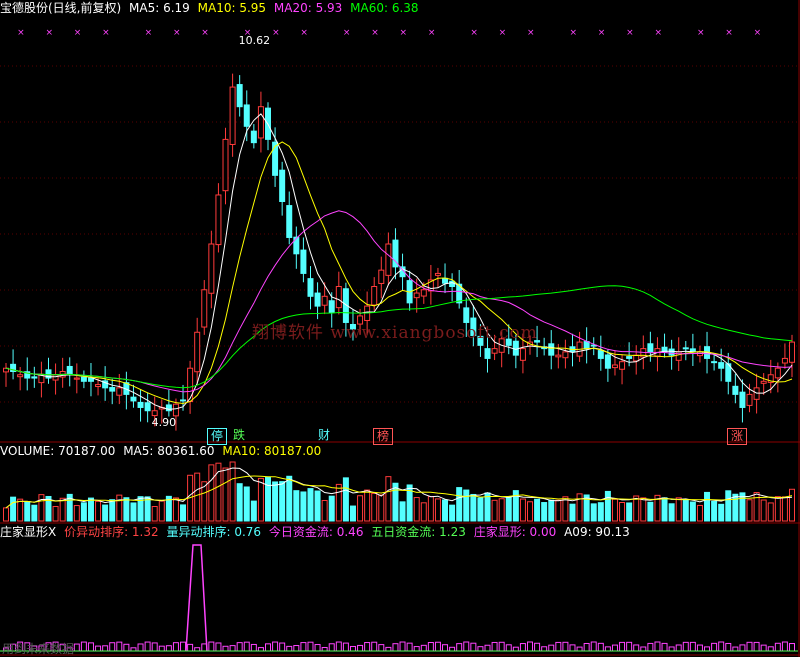  Describe the element at coordinates (169, 451) in the screenshot. I see `volume-ma5-label: MA5: 80361.60` at that location.